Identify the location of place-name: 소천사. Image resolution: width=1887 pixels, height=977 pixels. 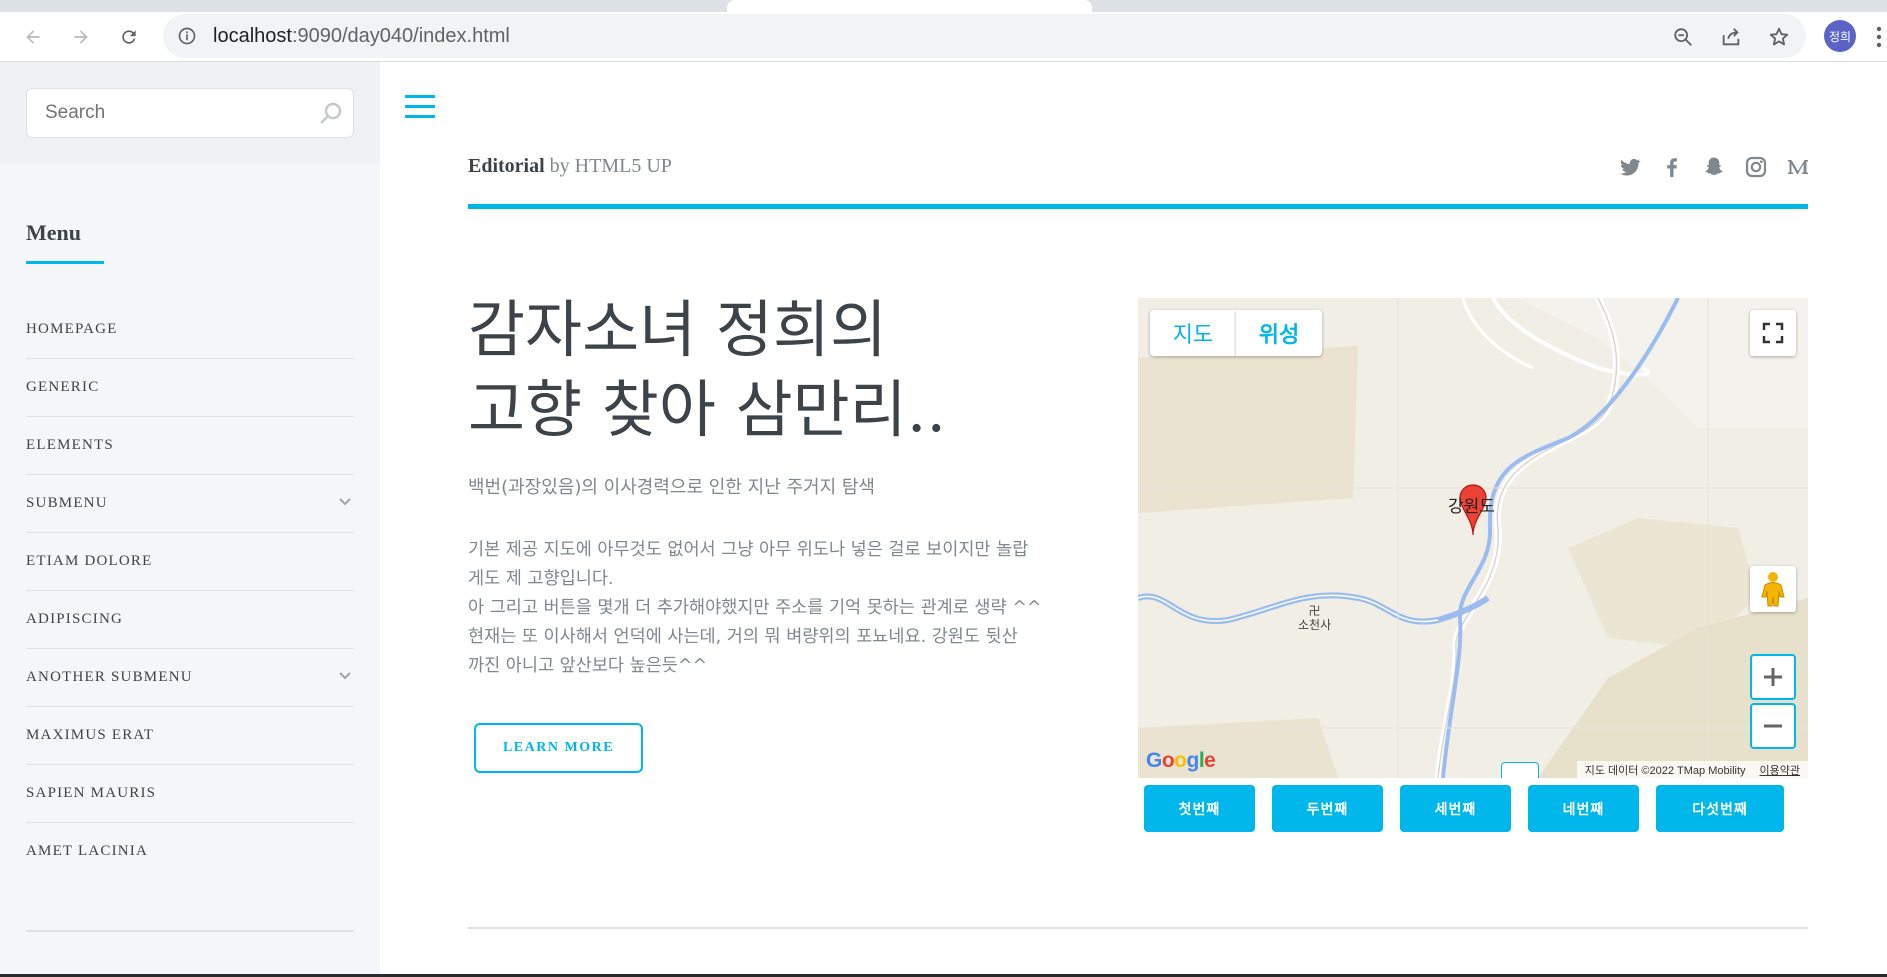
(1315, 625).